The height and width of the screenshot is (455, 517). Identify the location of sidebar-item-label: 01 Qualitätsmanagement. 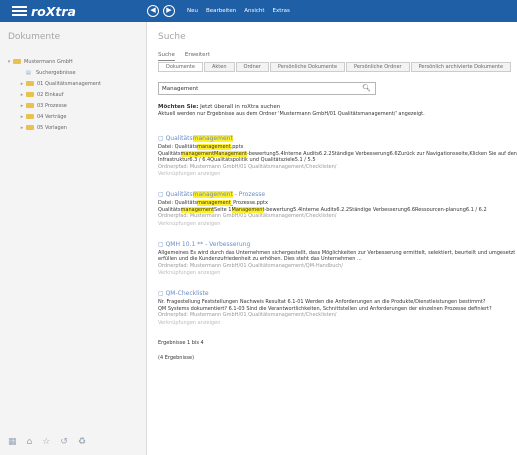
(69, 83).